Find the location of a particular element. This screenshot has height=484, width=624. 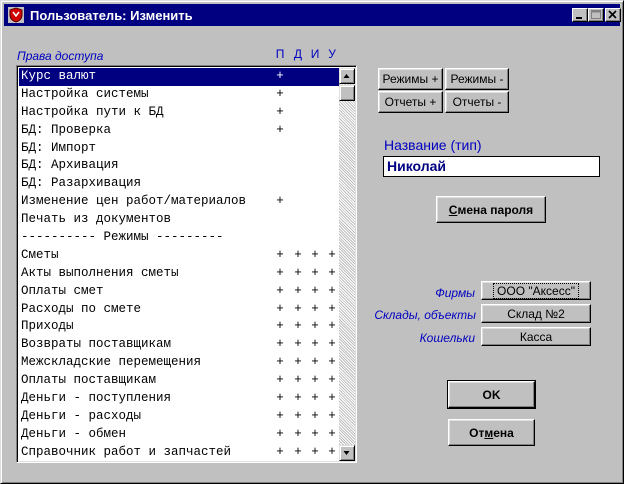

access-row: Настройка пути к БД + is located at coordinates (179, 113).